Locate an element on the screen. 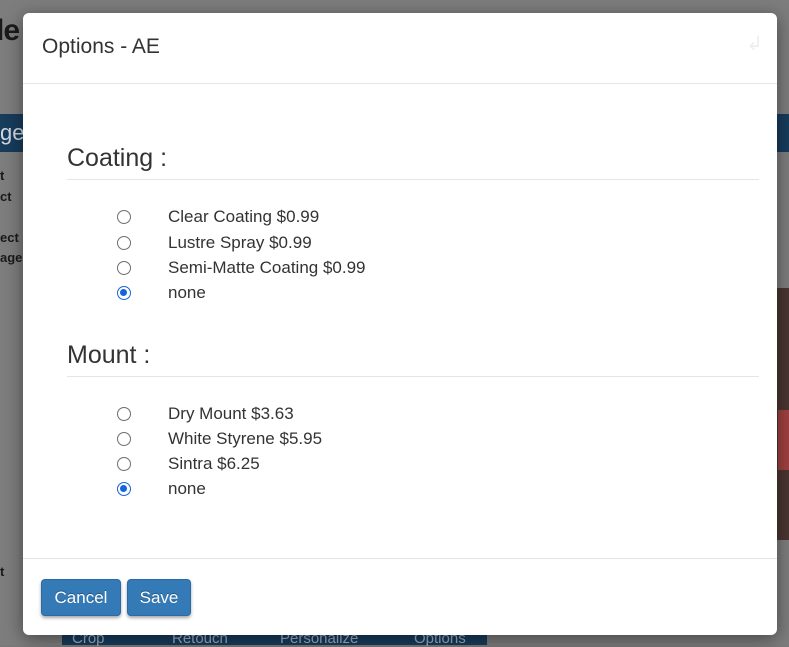  option-label: Semi-Matte Coating $0.99 is located at coordinates (267, 267).